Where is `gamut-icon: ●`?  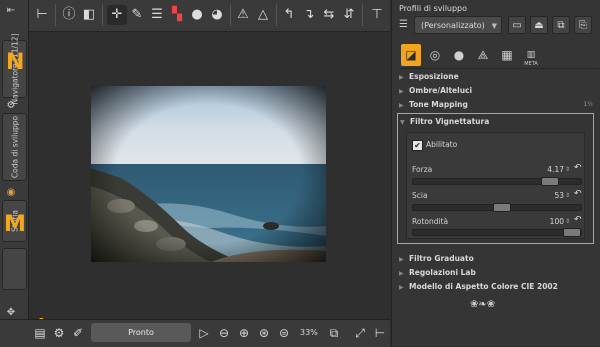
gamut-icon: ● is located at coordinates (197, 15).